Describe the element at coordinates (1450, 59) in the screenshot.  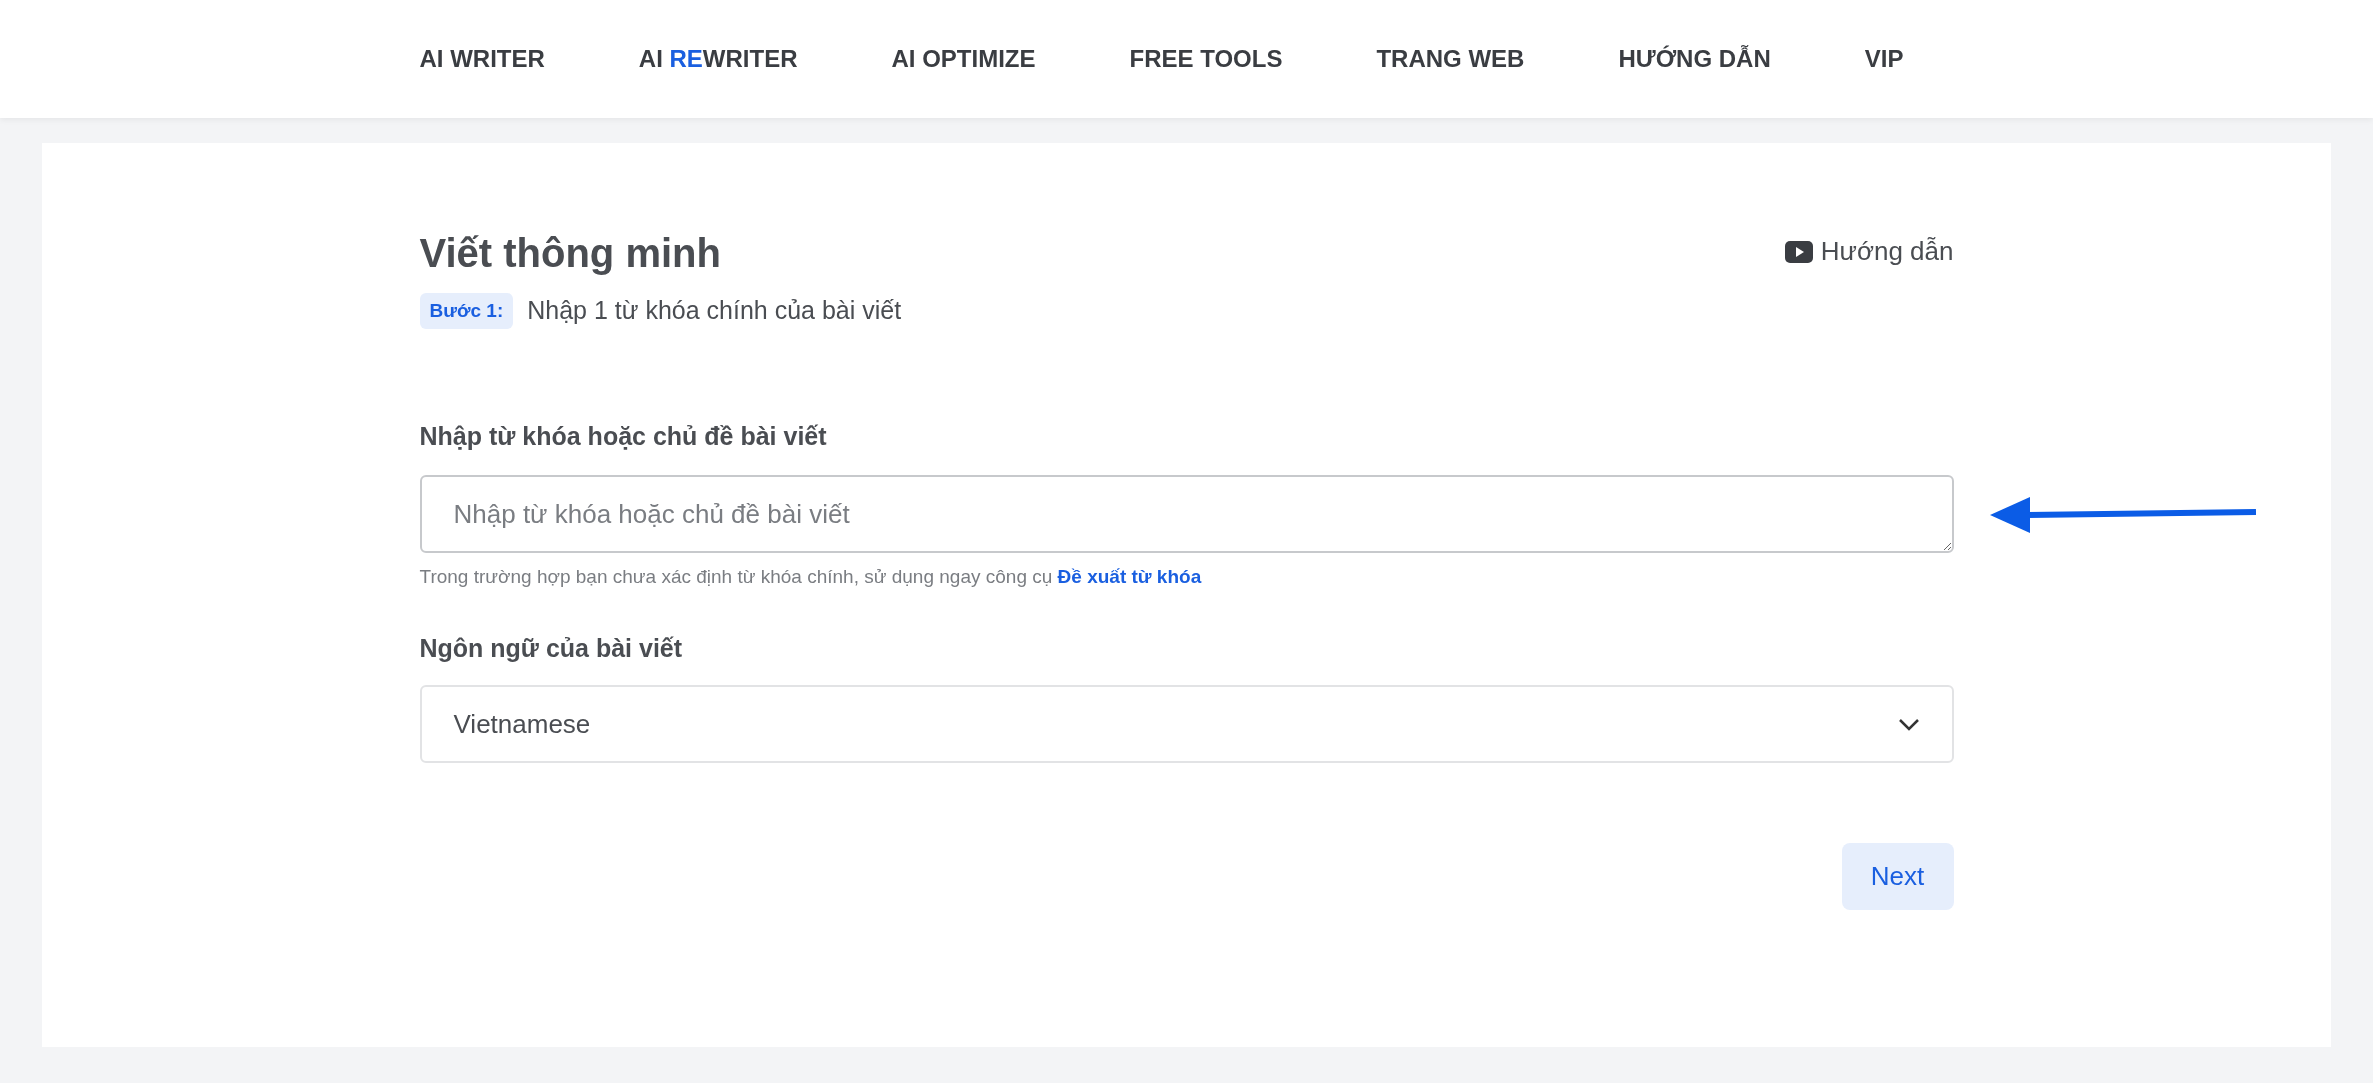
I see `nav-link: TRANG WEB` at that location.